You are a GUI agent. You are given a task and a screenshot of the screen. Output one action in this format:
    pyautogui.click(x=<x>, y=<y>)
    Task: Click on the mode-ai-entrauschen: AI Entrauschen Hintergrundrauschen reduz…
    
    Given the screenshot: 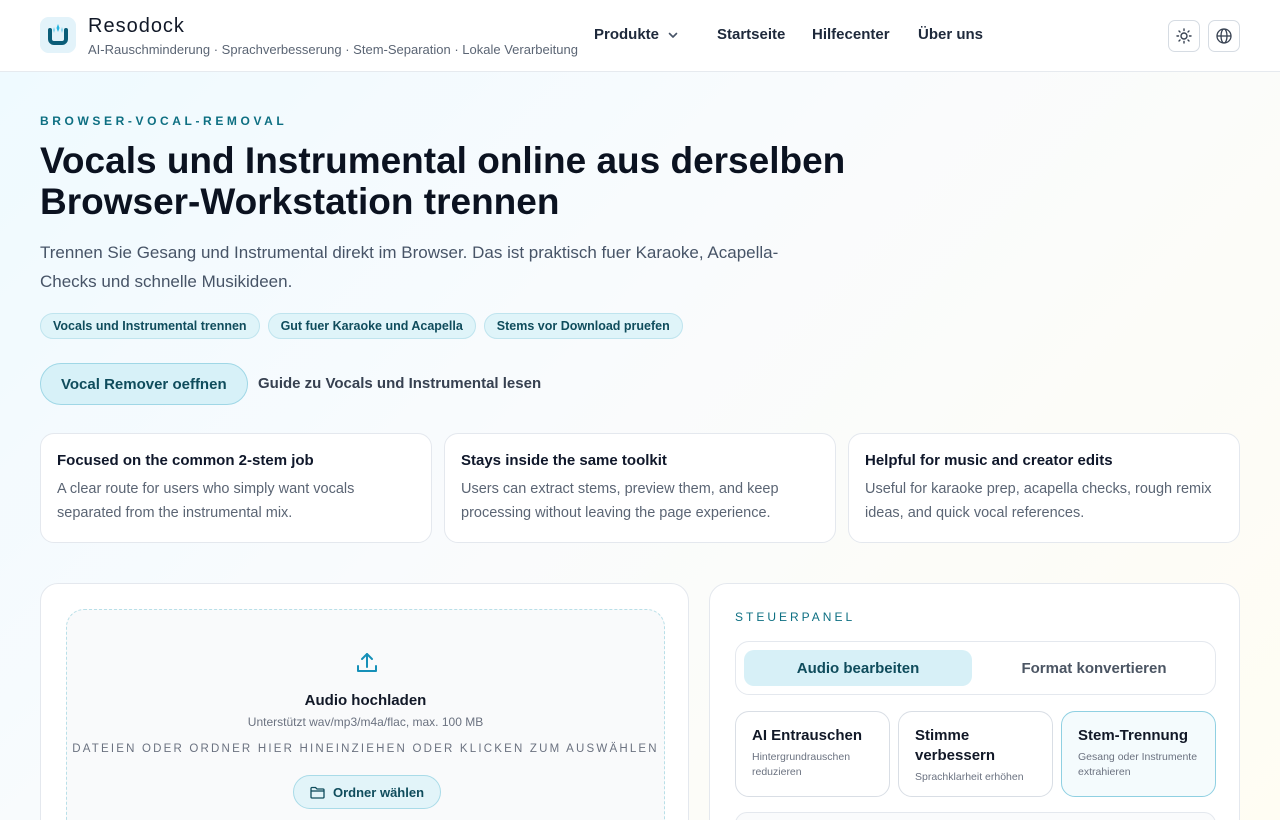 What is the action you would take?
    pyautogui.click(x=812, y=754)
    